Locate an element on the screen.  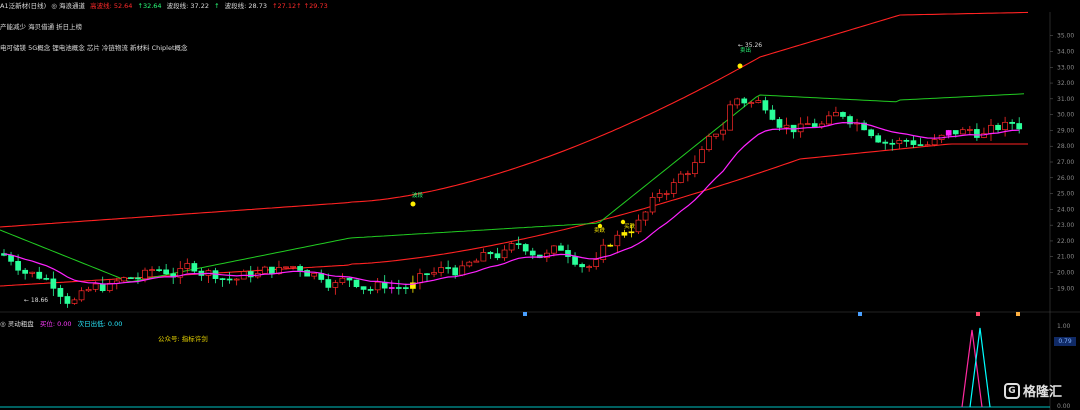
price-tick-label: 35.00 is located at coordinates (1065, 36).